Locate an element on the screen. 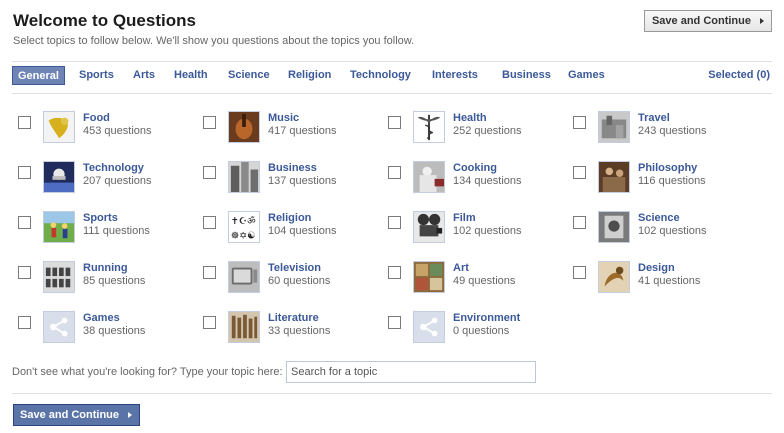 The width and height of the screenshot is (784, 433). topic-item-environment: Environment 0 questions is located at coordinates (478, 328).